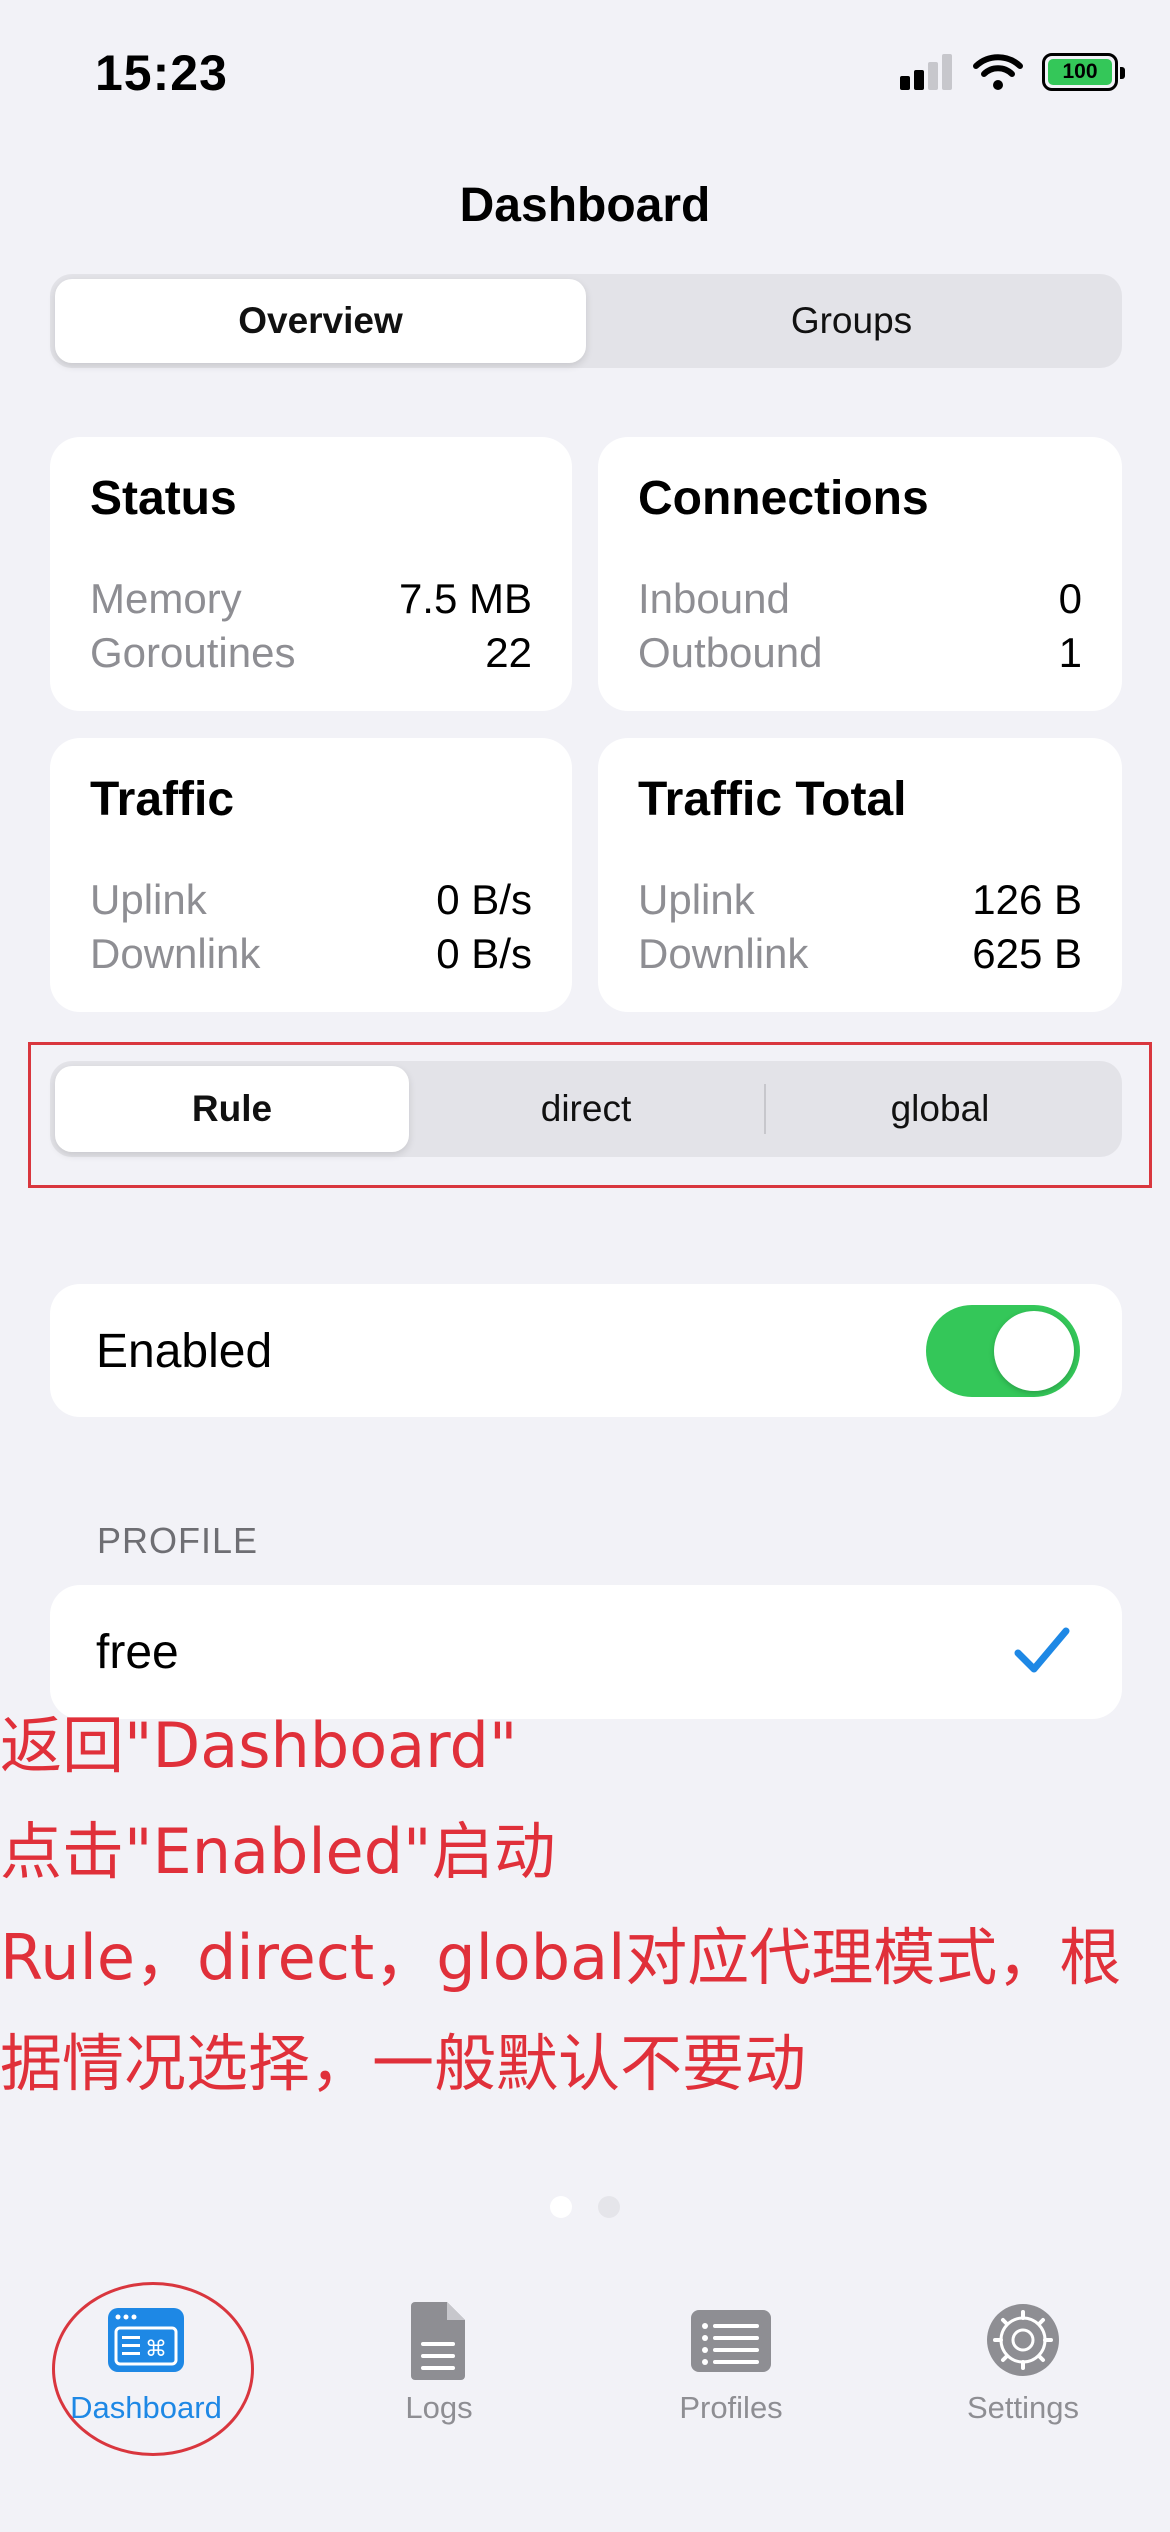 The width and height of the screenshot is (1170, 2532). What do you see at coordinates (320, 321) in the screenshot?
I see `segment-overview: Overview` at bounding box center [320, 321].